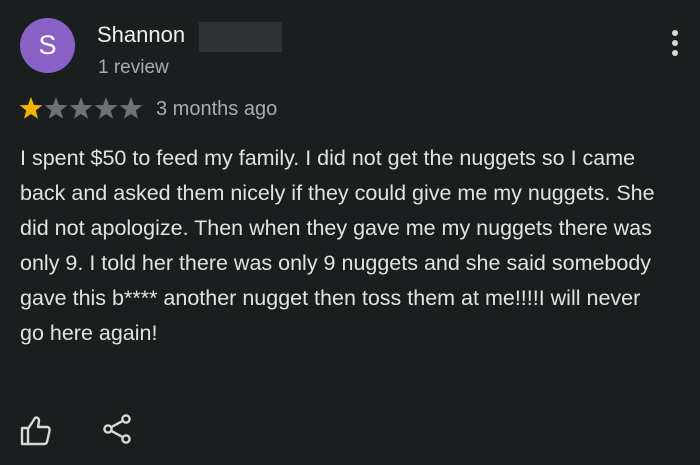  I want to click on star-filled-icon, so click(31, 108).